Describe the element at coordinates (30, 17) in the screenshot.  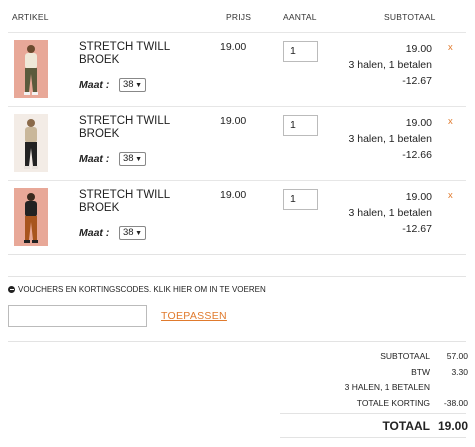
I see `column-header-artikel: ARTIKEL` at that location.